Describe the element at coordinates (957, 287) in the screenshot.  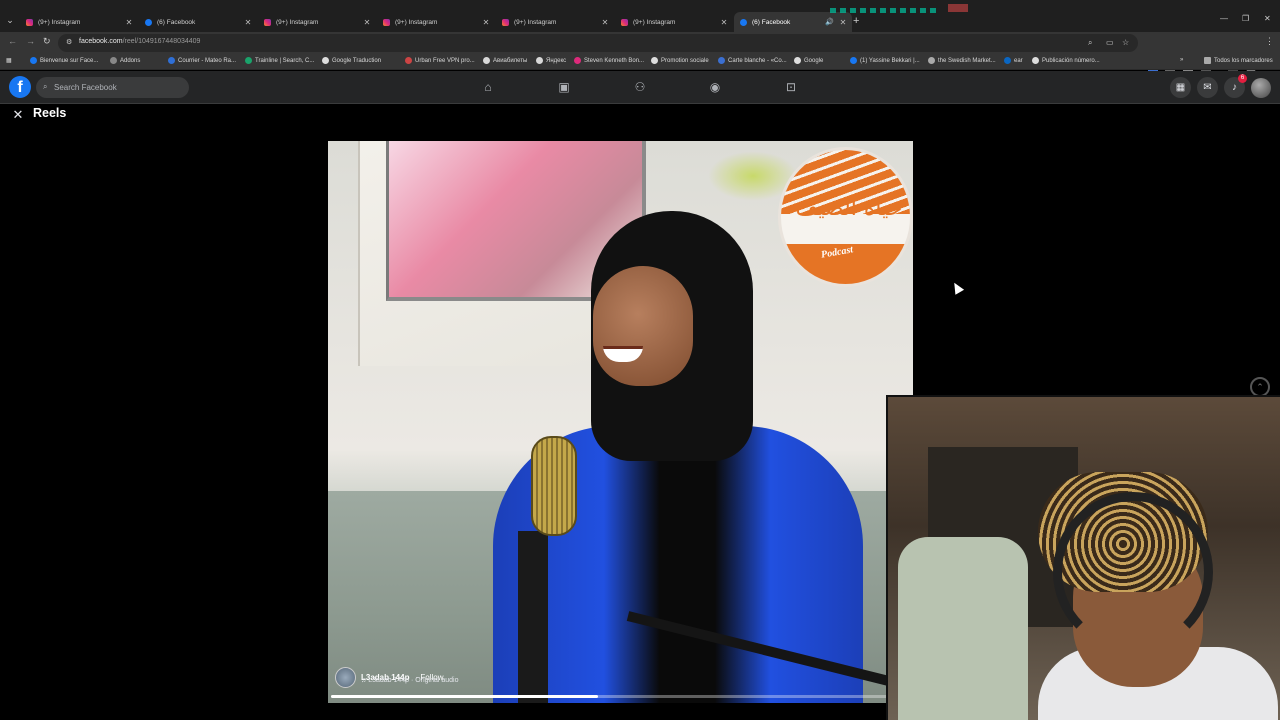
I see `mouse-cursor` at that location.